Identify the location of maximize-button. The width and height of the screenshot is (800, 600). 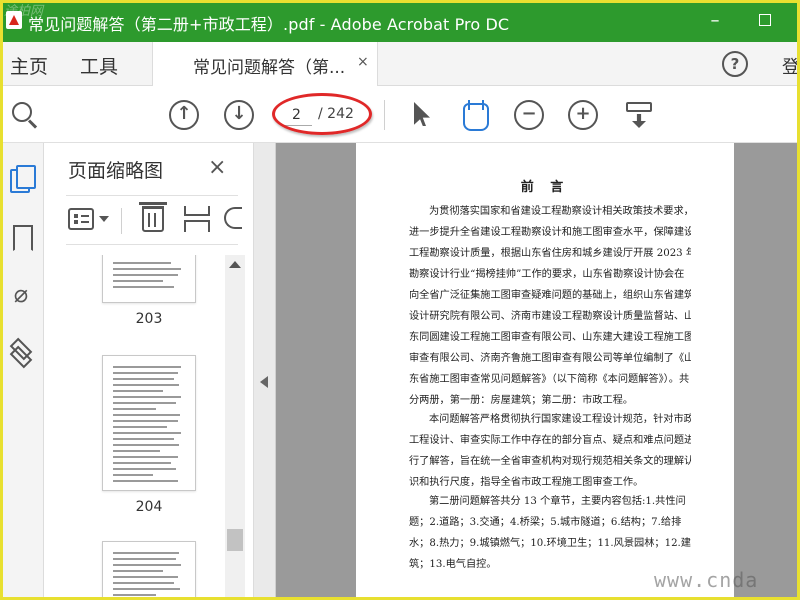
(765, 21).